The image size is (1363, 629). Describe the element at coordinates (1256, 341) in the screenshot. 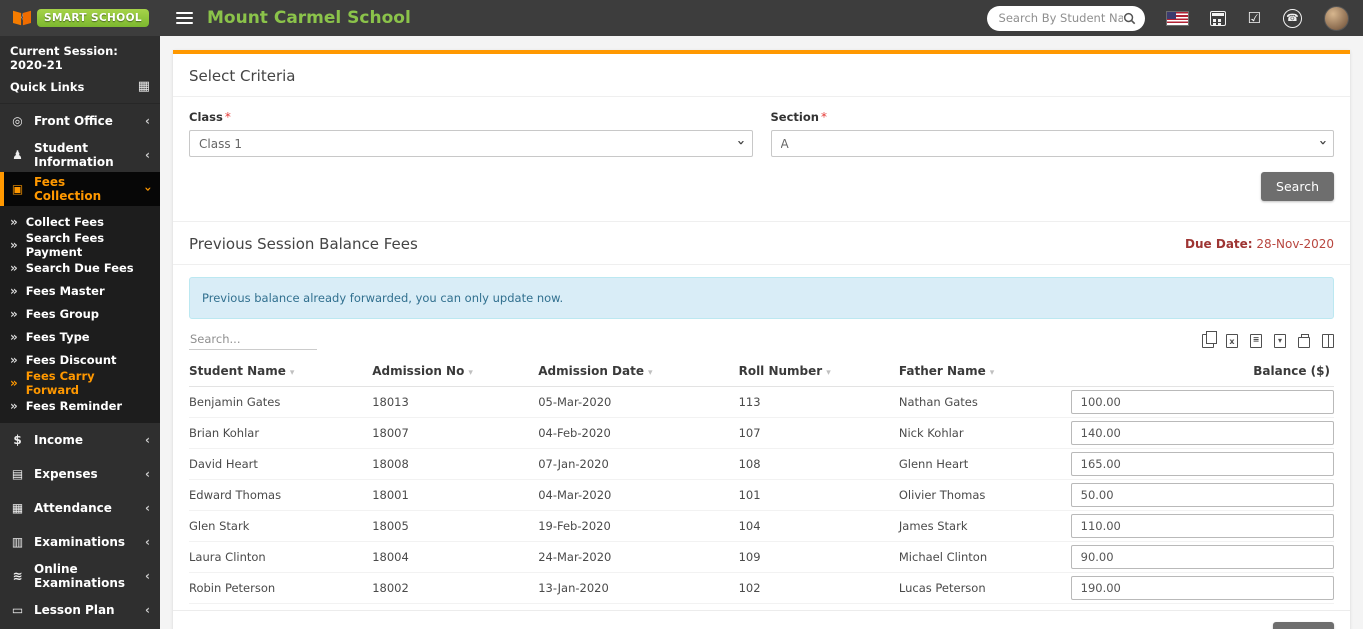

I see `csv-export-icon` at that location.